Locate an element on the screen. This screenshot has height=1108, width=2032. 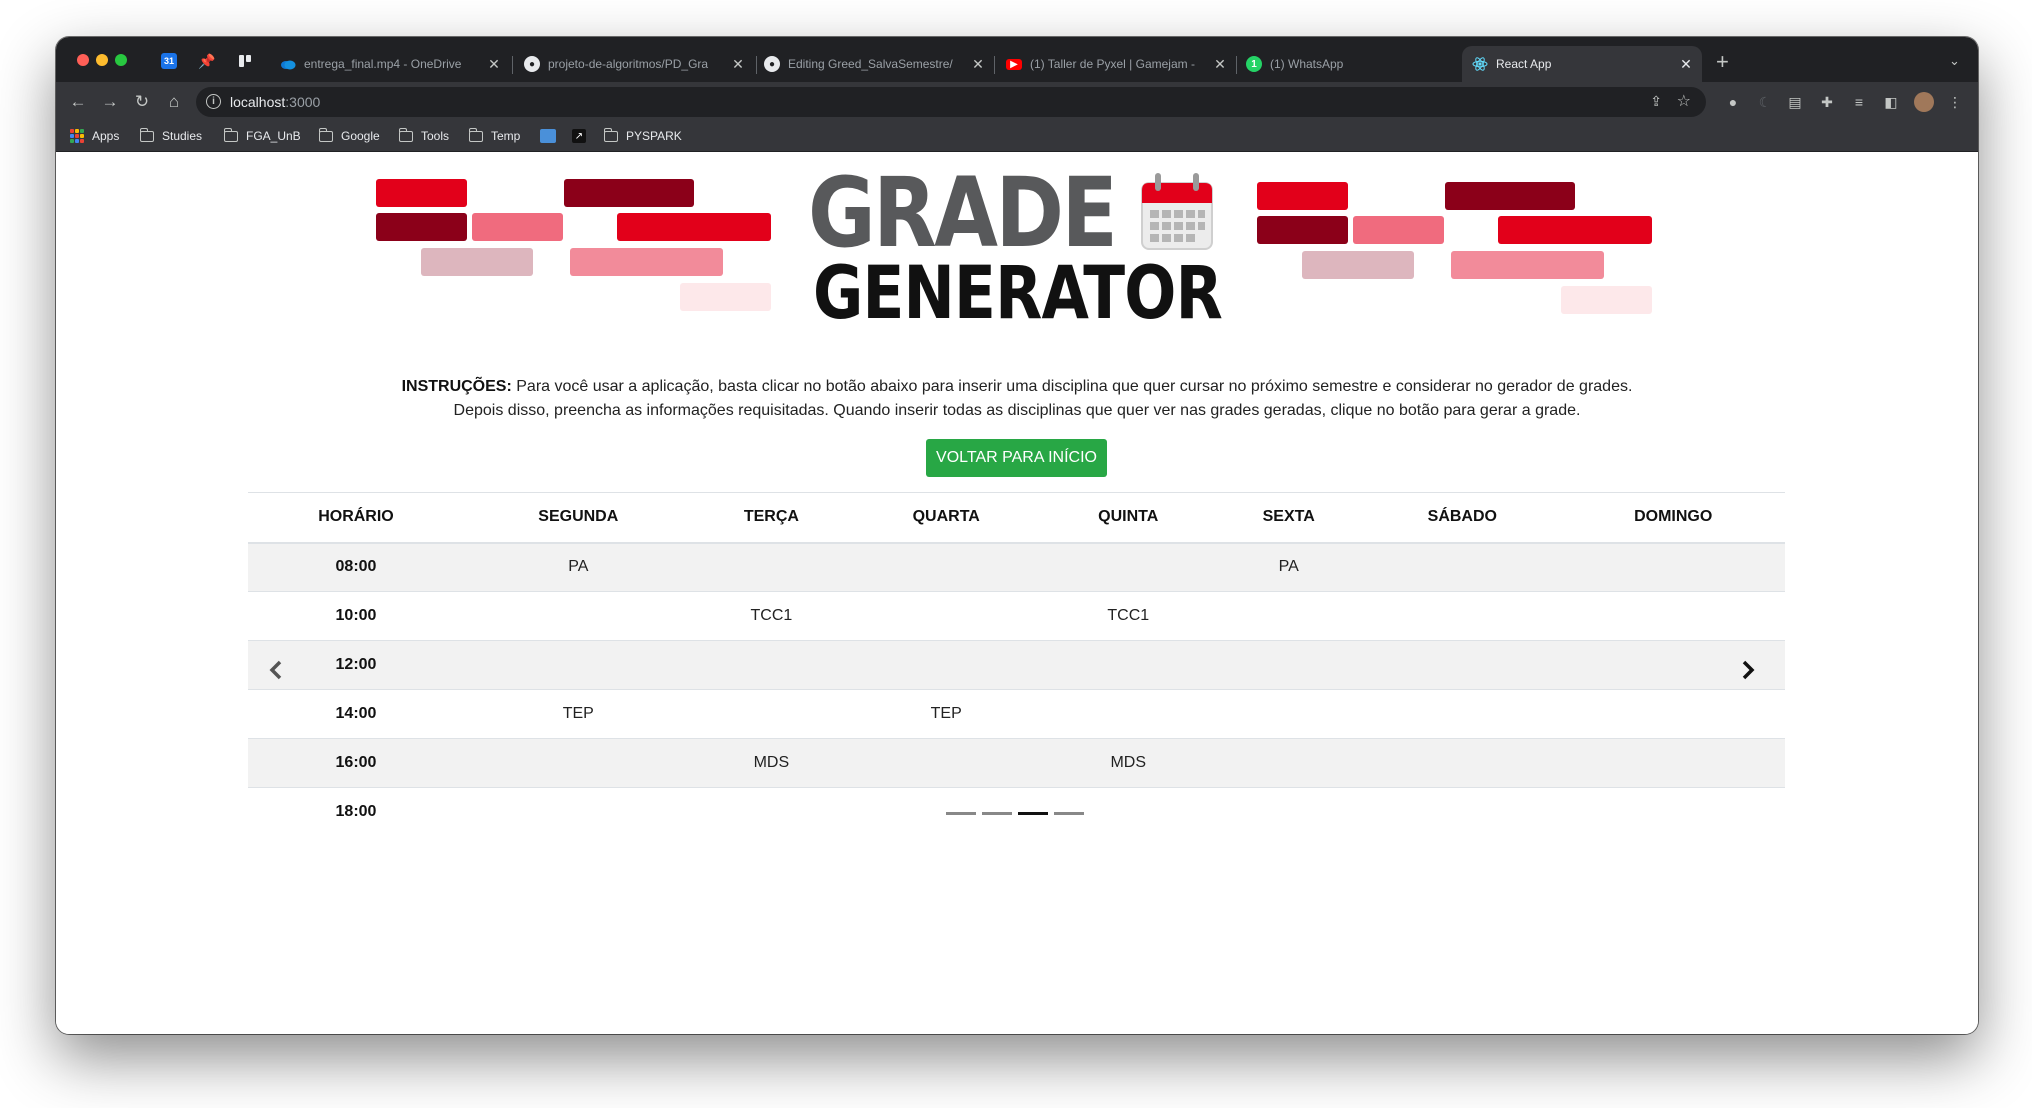
tab-github-pd-grade: ● projeto-de-algoritmos/PD_Gra ✕ is located at coordinates (634, 64).